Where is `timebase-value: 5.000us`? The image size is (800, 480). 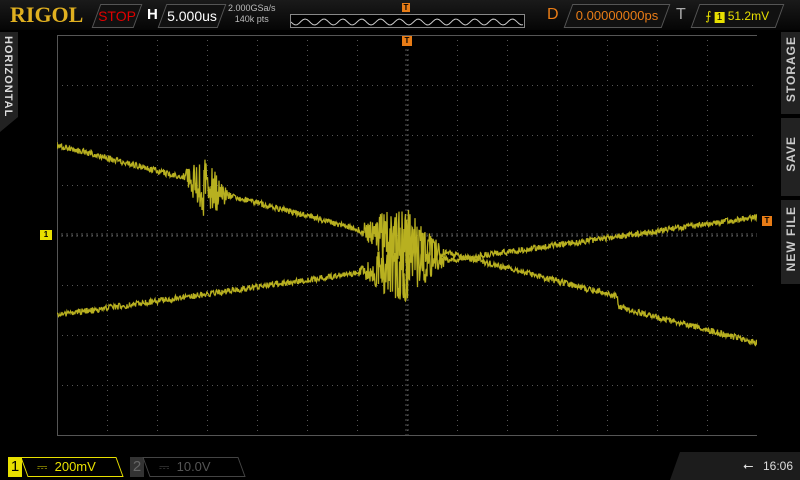
timebase-value: 5.000us is located at coordinates (192, 16).